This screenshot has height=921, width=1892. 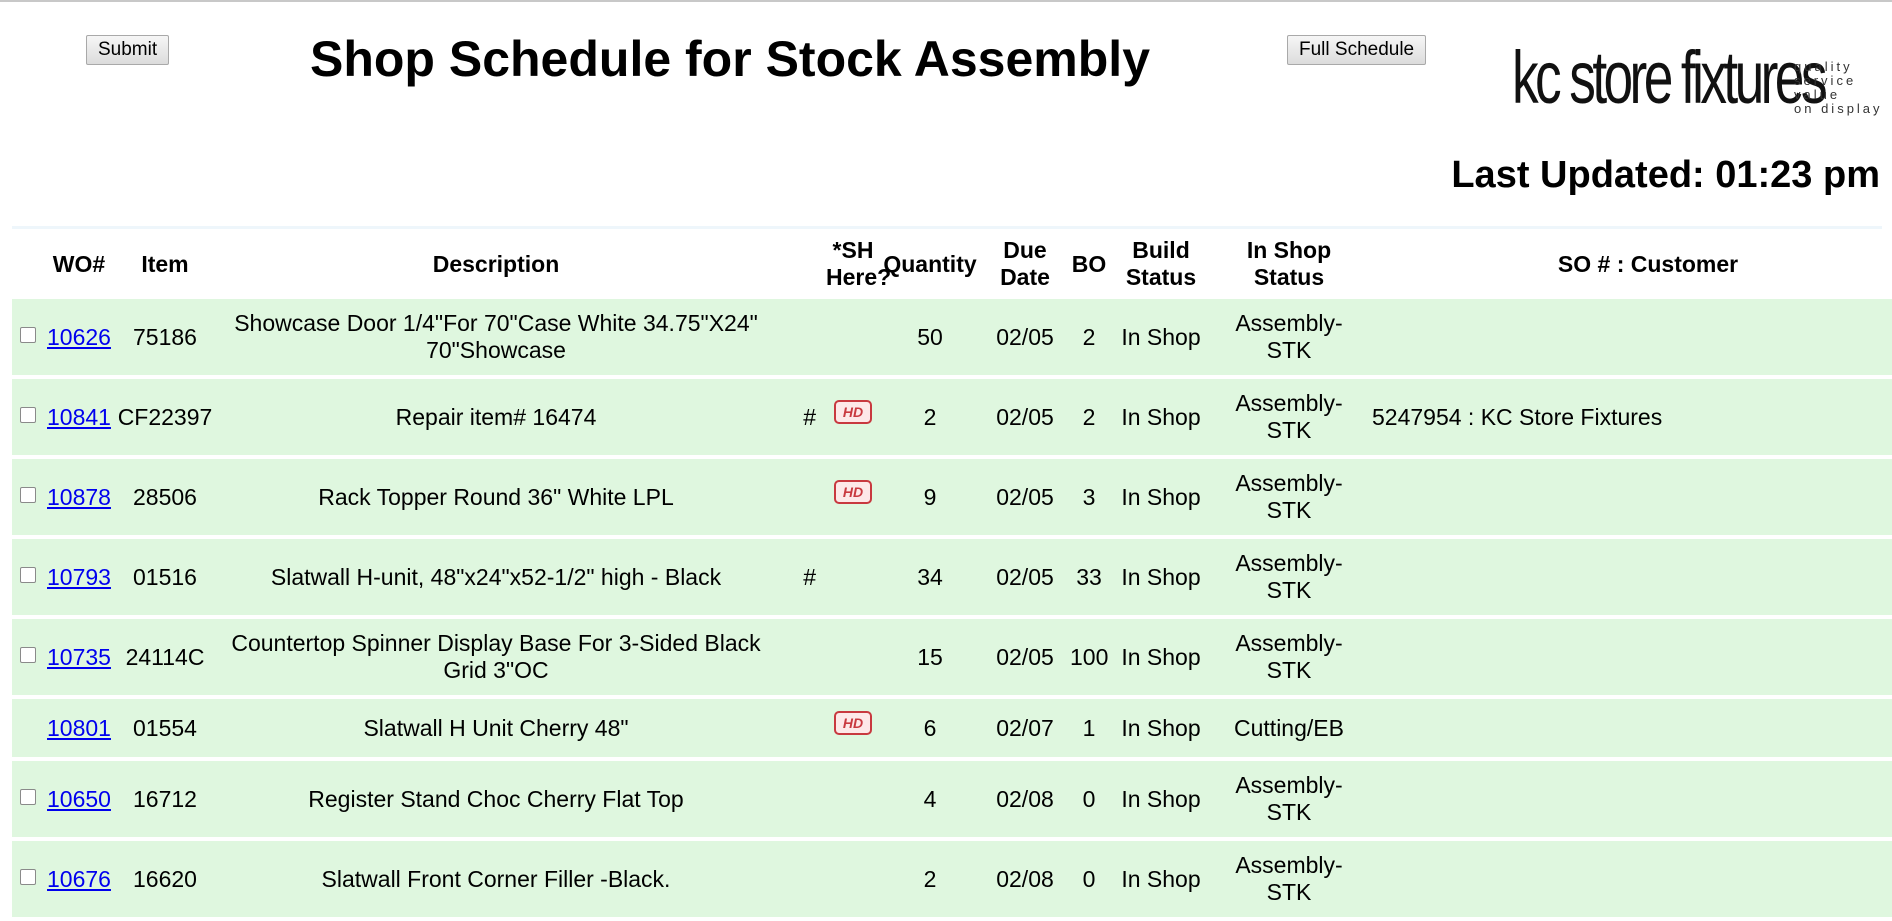 I want to click on quantity-value: 50, so click(x=930, y=336).